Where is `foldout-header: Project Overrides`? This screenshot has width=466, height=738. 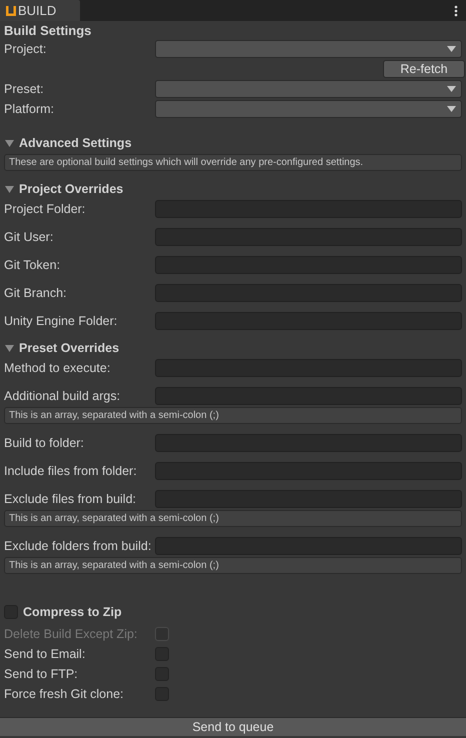
foldout-header: Project Overrides is located at coordinates (233, 189).